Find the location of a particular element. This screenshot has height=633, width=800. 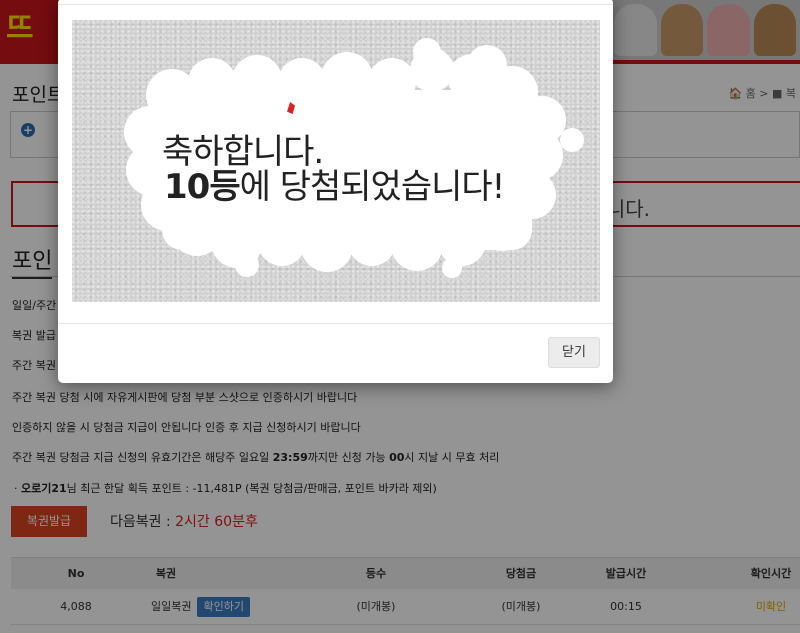

prize-message-line2: 10등에 당첨되었습니다! is located at coordinates (335, 183).